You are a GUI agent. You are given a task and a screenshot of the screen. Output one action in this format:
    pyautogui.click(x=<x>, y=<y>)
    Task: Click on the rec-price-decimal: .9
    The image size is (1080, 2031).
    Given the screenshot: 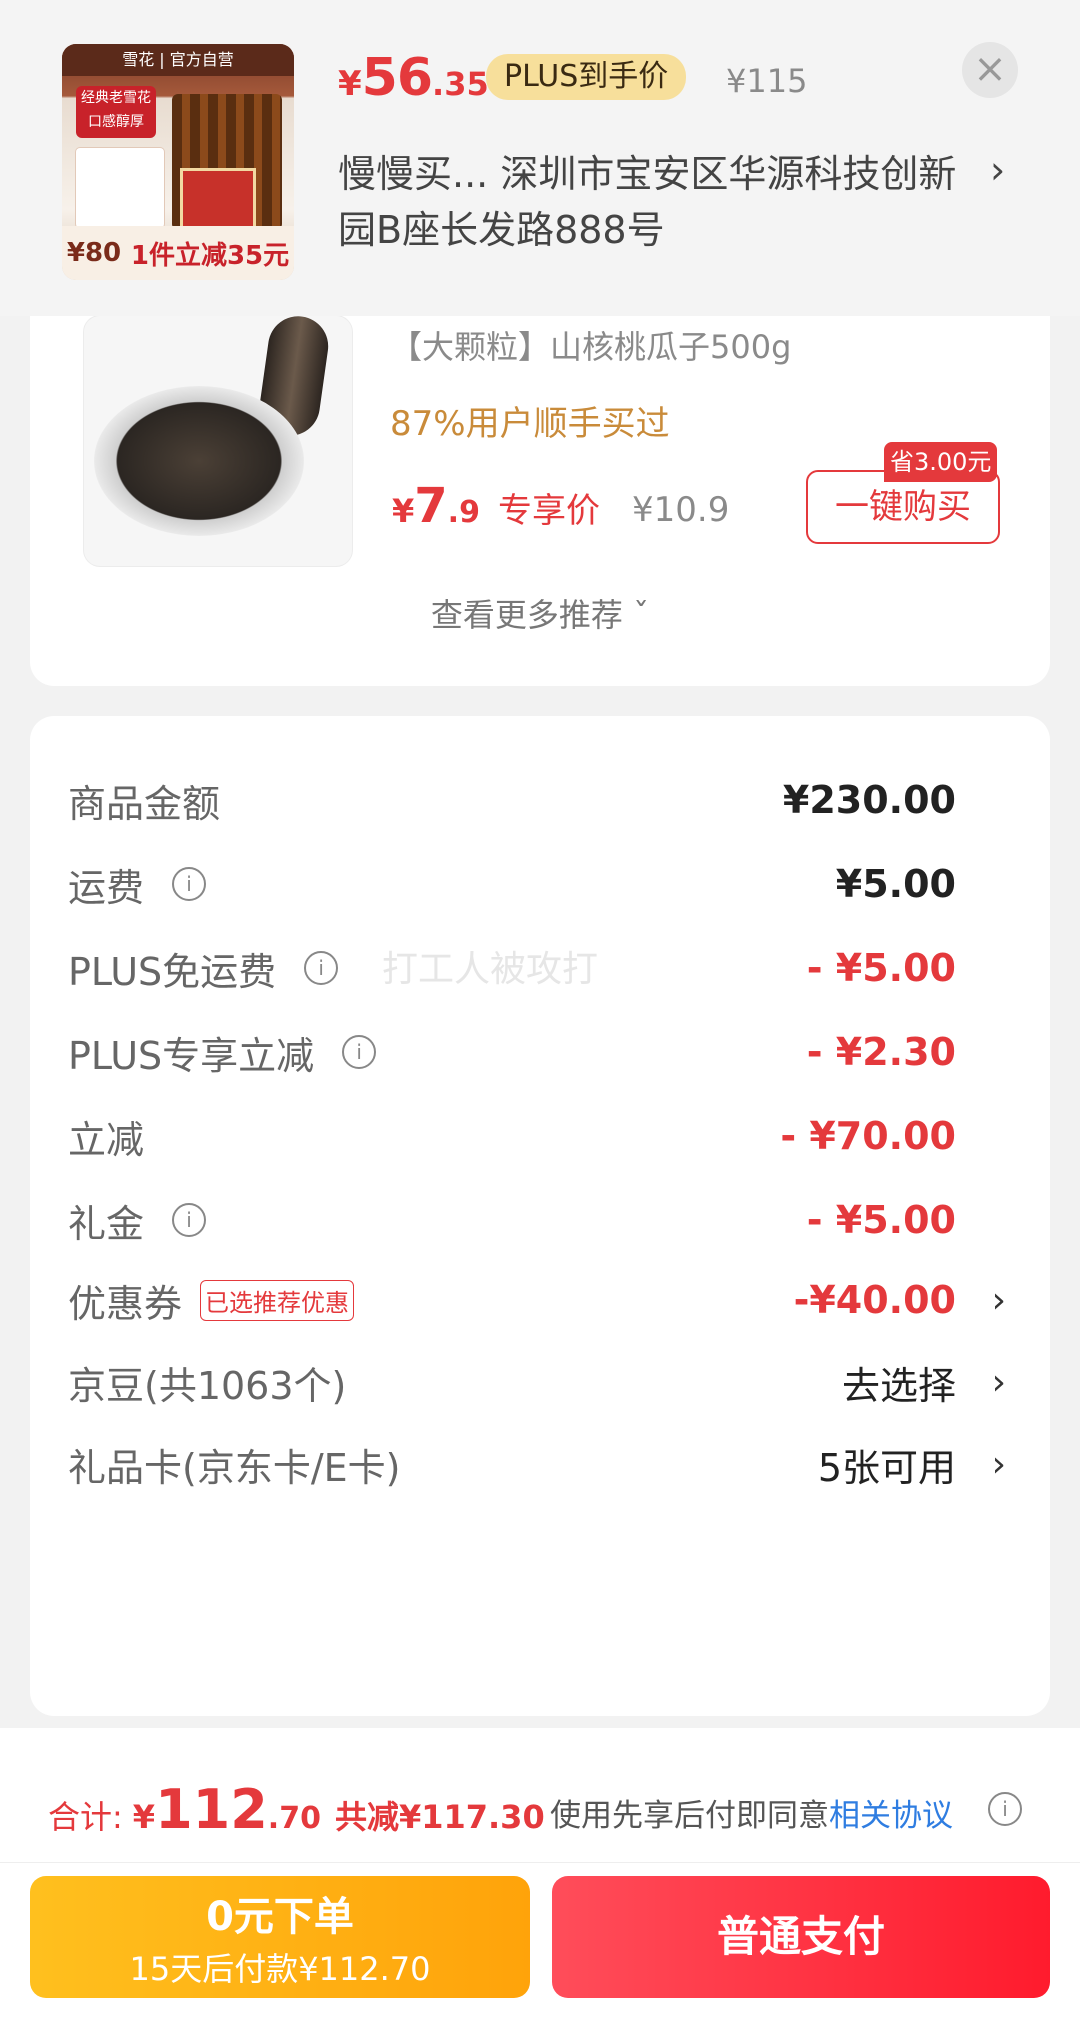 What is the action you would take?
    pyautogui.click(x=463, y=512)
    